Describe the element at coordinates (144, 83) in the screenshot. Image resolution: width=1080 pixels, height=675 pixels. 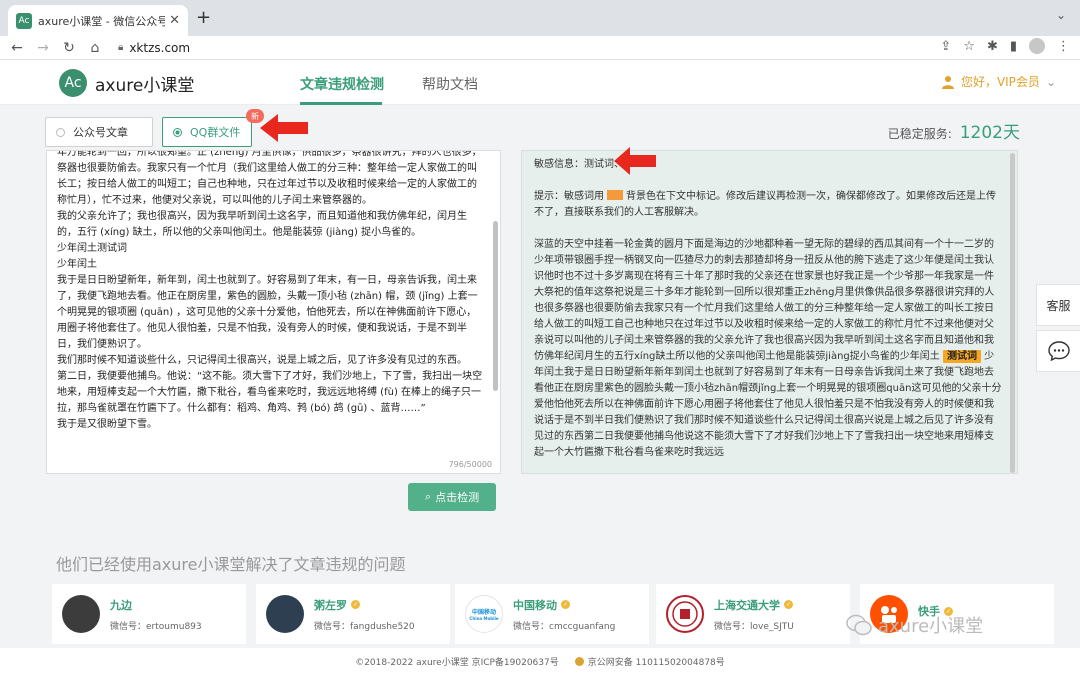
I see `logo-text: axure小课堂` at that location.